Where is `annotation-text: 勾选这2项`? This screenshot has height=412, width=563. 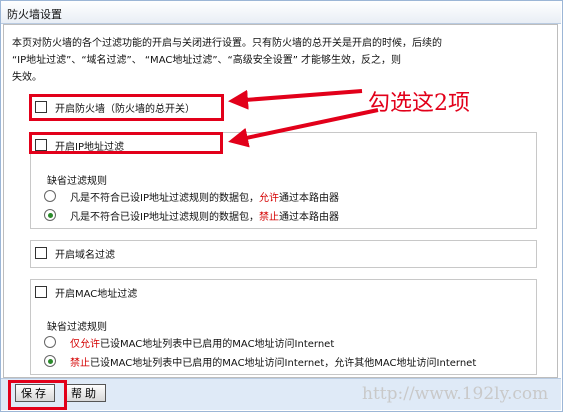
annotation-text: 勾选这2项 is located at coordinates (419, 103).